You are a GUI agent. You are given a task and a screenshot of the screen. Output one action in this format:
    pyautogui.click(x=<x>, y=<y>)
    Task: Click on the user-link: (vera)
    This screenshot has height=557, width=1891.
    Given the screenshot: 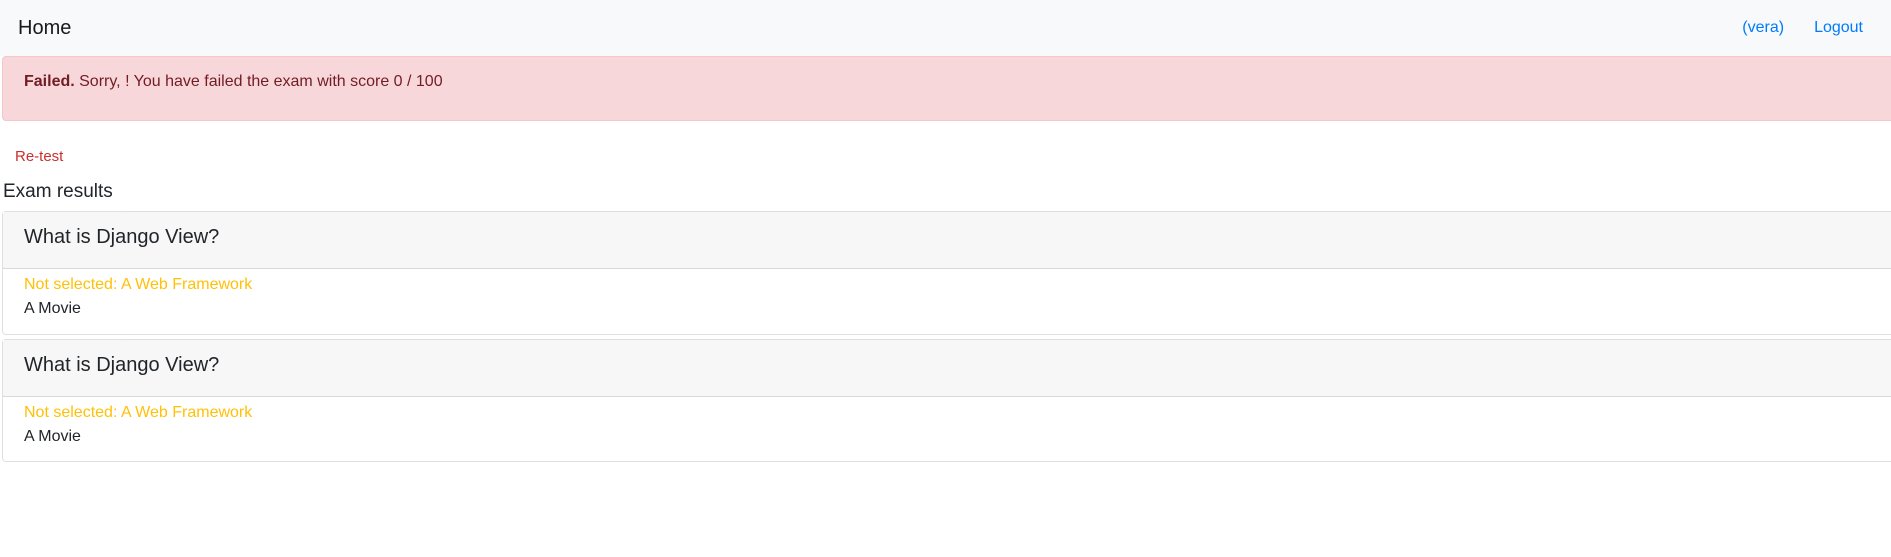 What is the action you would take?
    pyautogui.click(x=1763, y=28)
    